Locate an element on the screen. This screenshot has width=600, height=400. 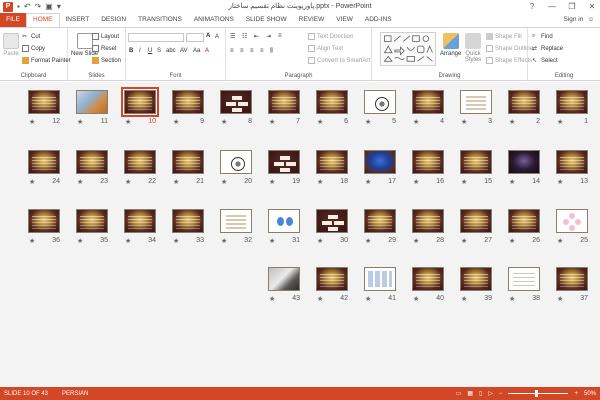
reset-button: Reset is located at coordinates (104, 48).